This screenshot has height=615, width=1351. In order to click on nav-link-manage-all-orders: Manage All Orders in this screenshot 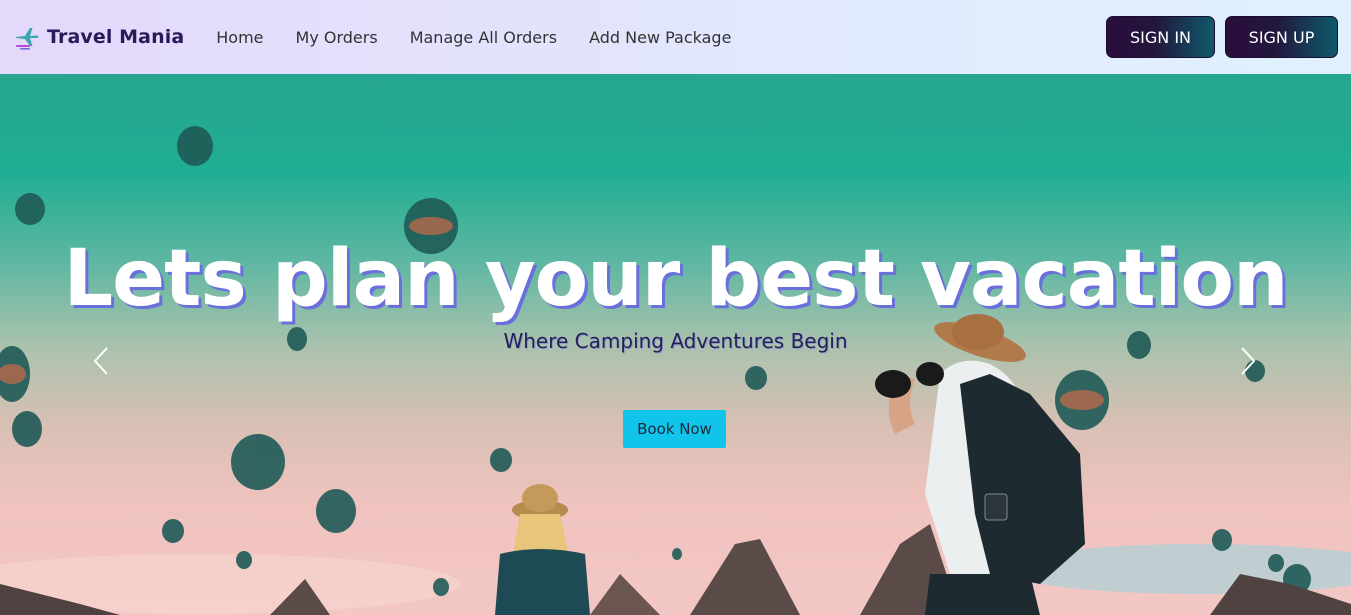, I will do `click(483, 37)`.